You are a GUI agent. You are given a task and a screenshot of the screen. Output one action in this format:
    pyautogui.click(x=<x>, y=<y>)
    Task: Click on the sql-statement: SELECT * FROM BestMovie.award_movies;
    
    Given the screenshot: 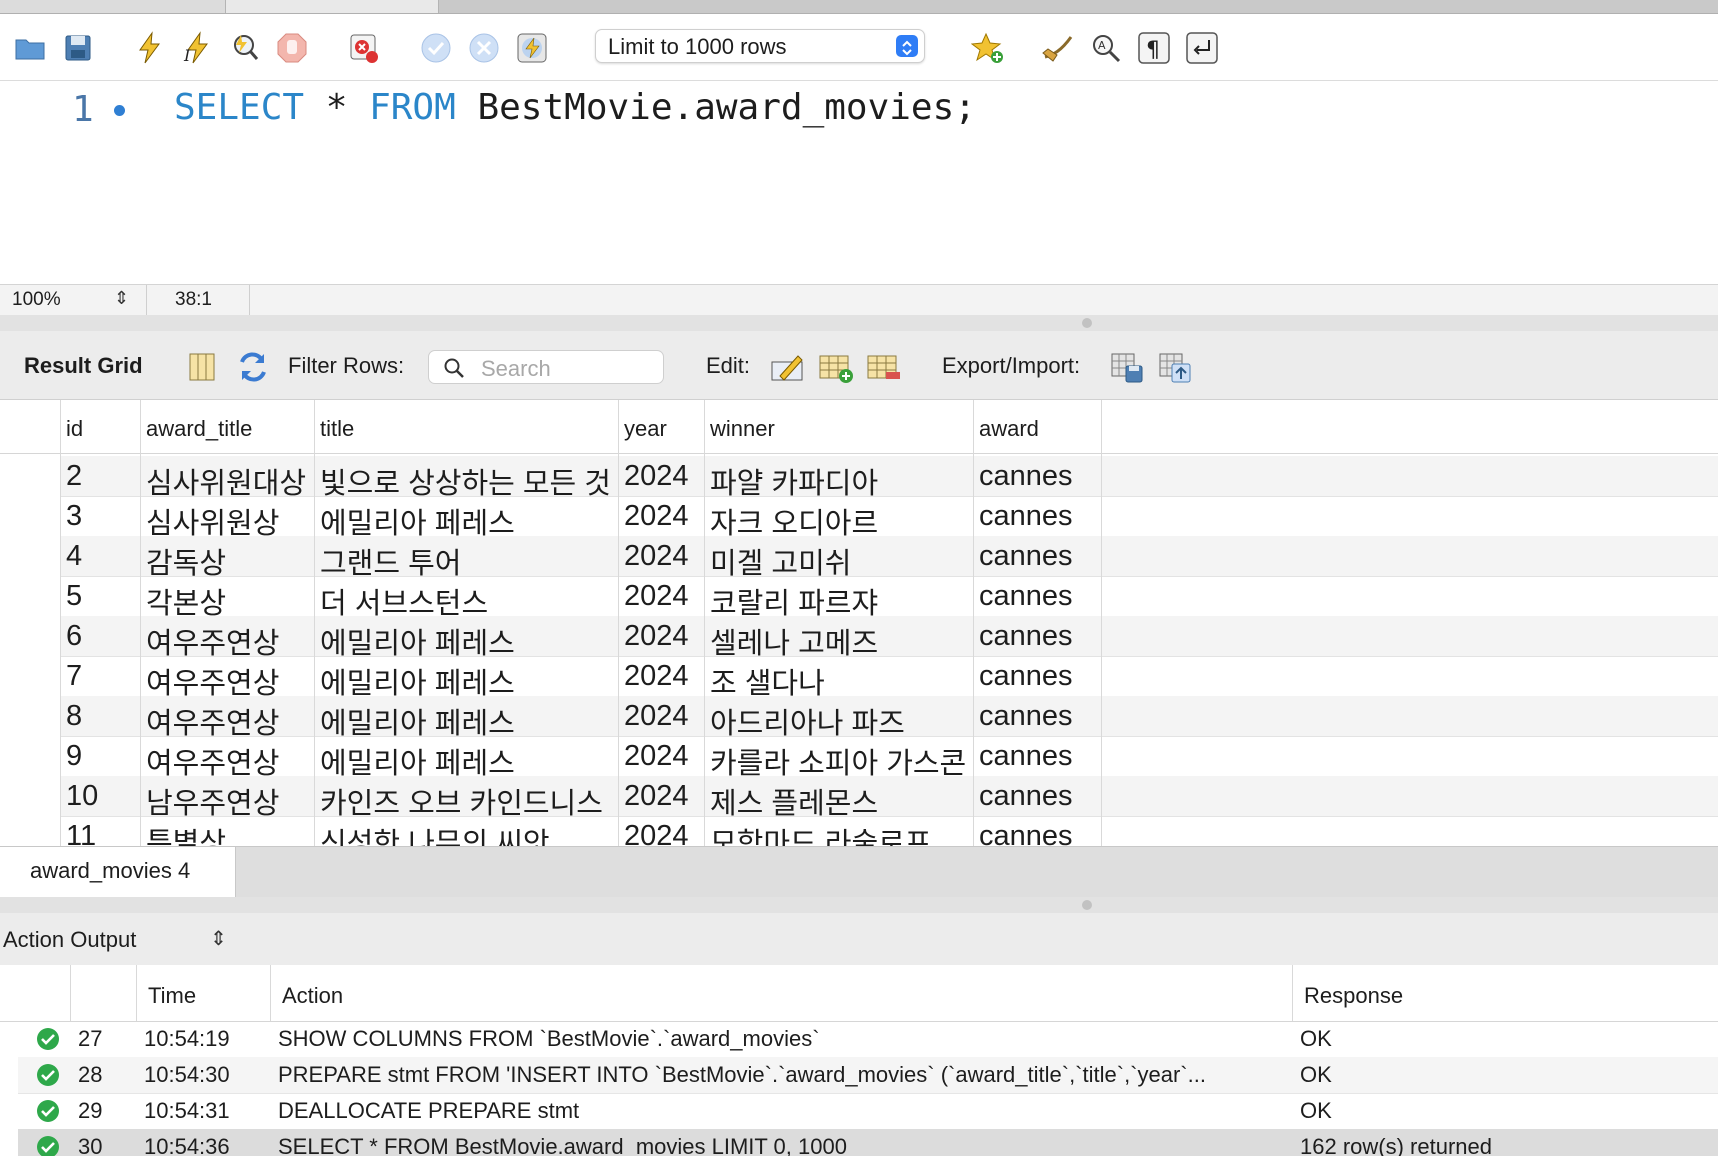 What is the action you would take?
    pyautogui.click(x=575, y=107)
    